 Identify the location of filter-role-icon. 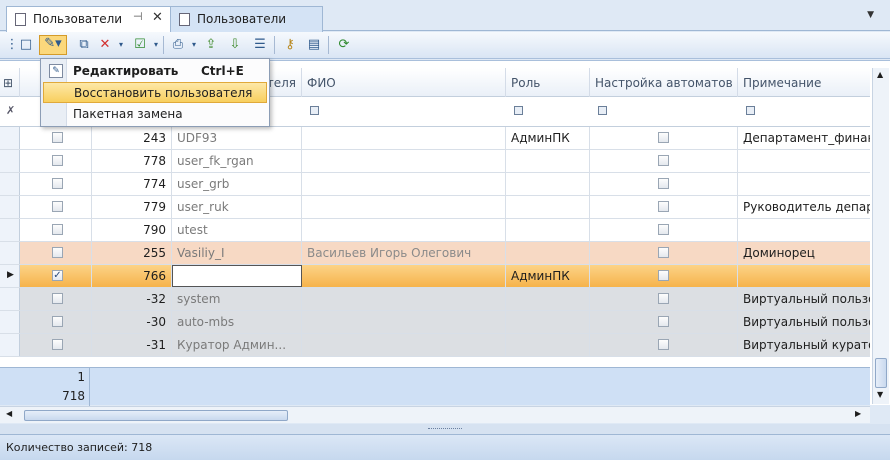
(518, 110).